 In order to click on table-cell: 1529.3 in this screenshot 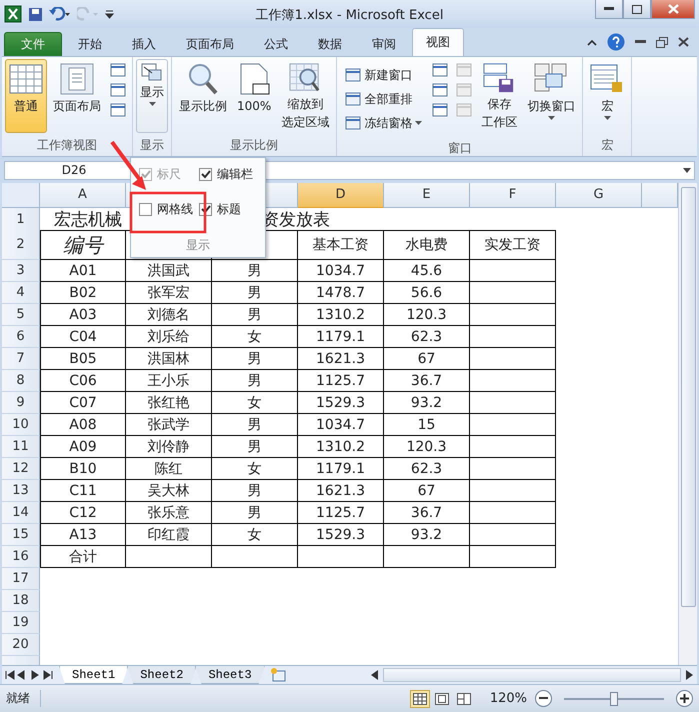, I will do `click(341, 403)`.